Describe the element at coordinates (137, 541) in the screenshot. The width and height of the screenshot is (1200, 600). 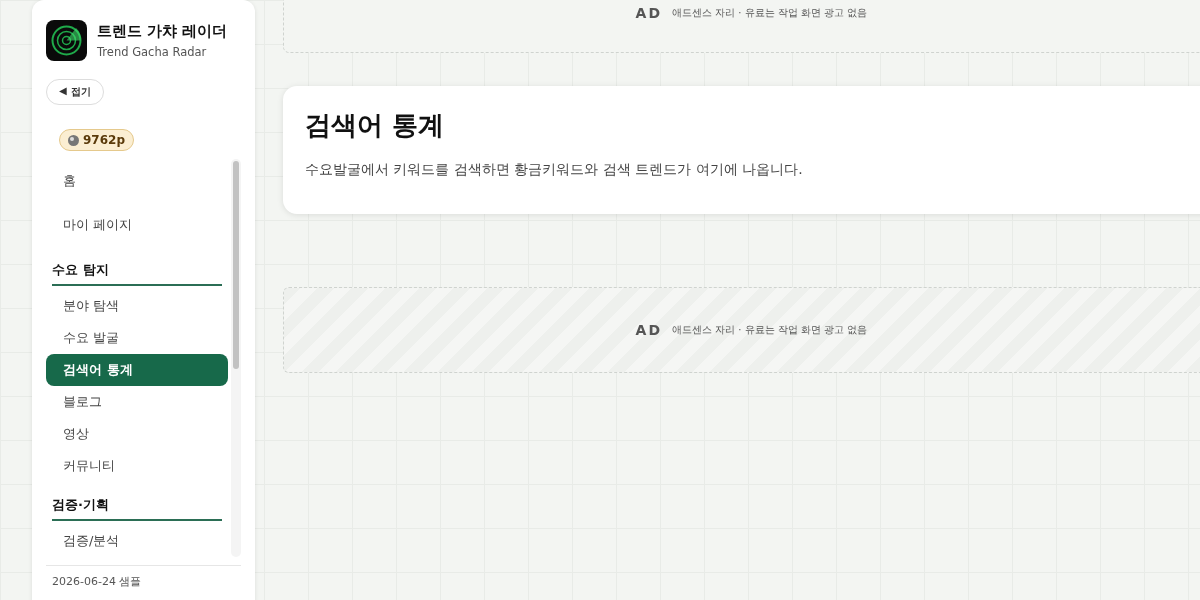
I see `nav-item: 검증/분석` at that location.